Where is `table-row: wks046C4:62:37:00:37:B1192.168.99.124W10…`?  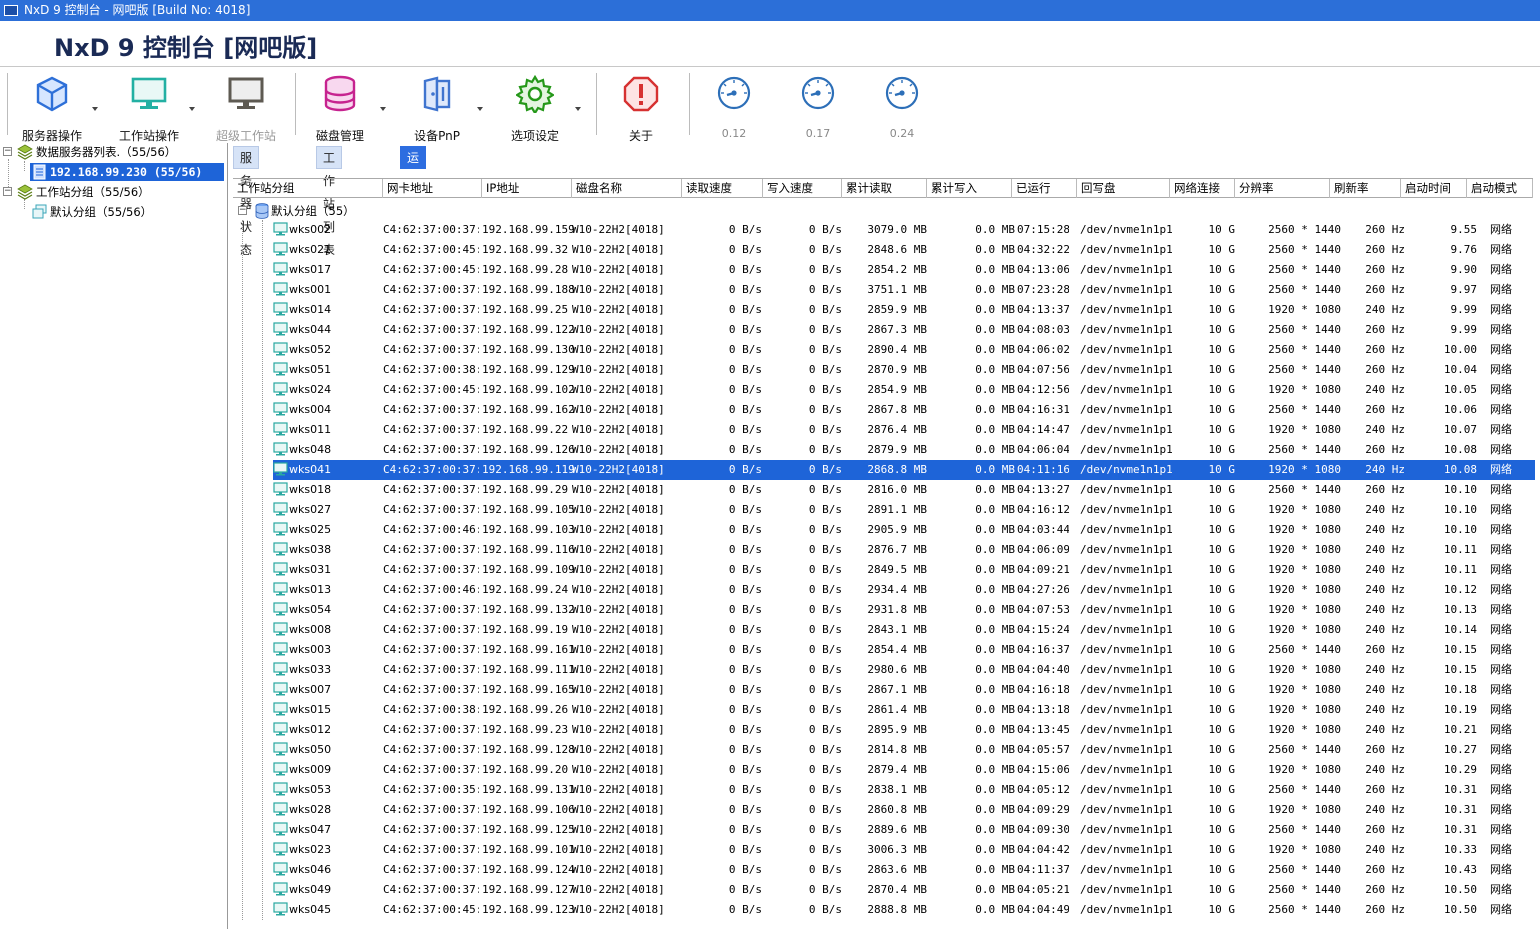 table-row: wks046C4:62:37:00:37:B1192.168.99.124W10… is located at coordinates (904, 870).